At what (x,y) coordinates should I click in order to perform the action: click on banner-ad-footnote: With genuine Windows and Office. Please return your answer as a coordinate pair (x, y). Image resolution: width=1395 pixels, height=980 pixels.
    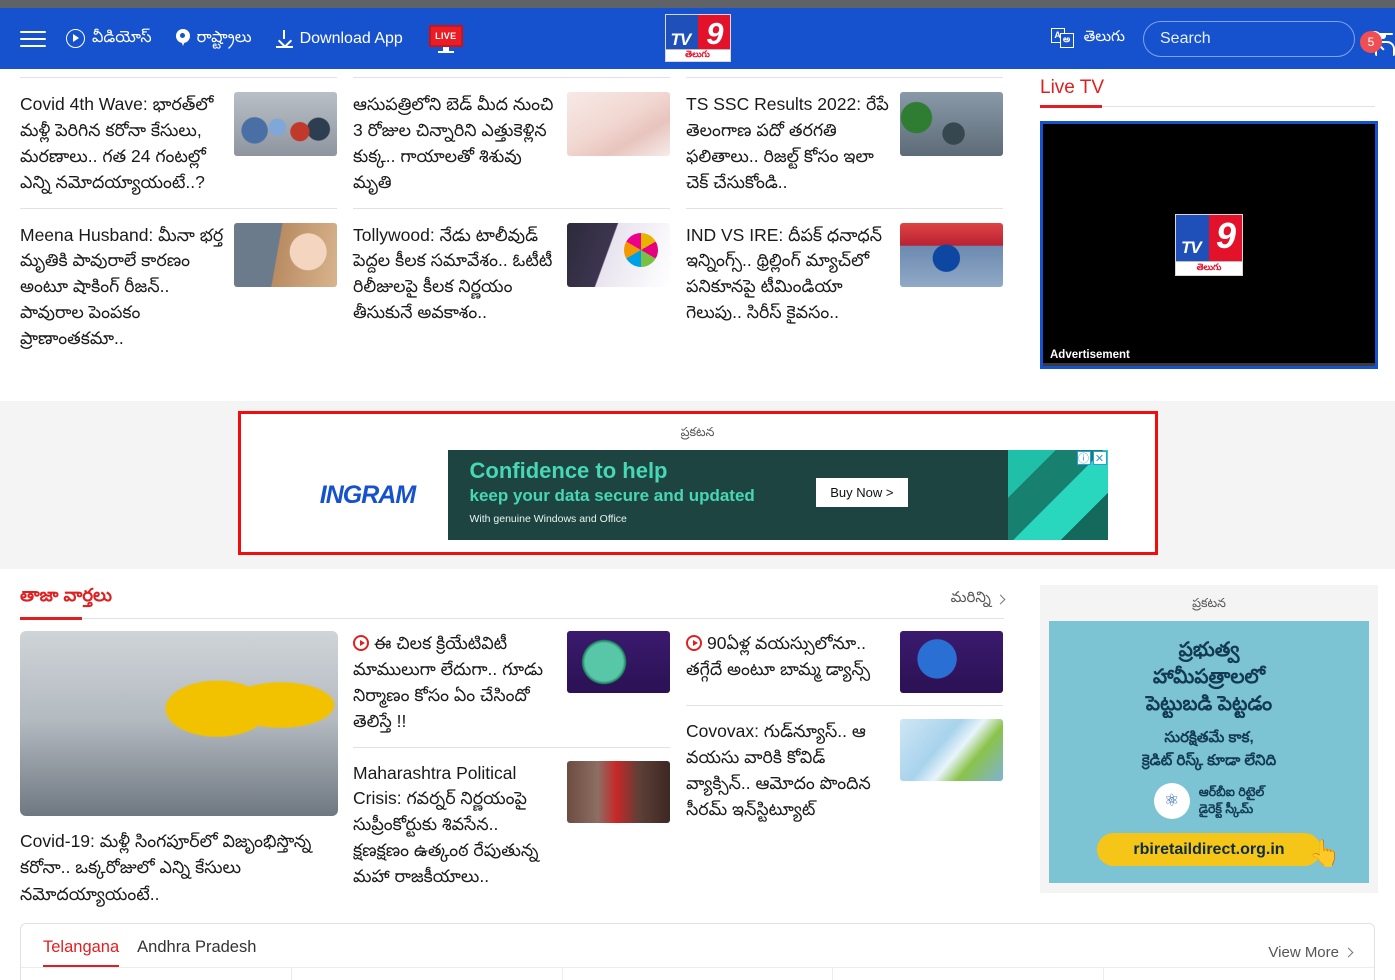
    Looking at the image, I should click on (548, 519).